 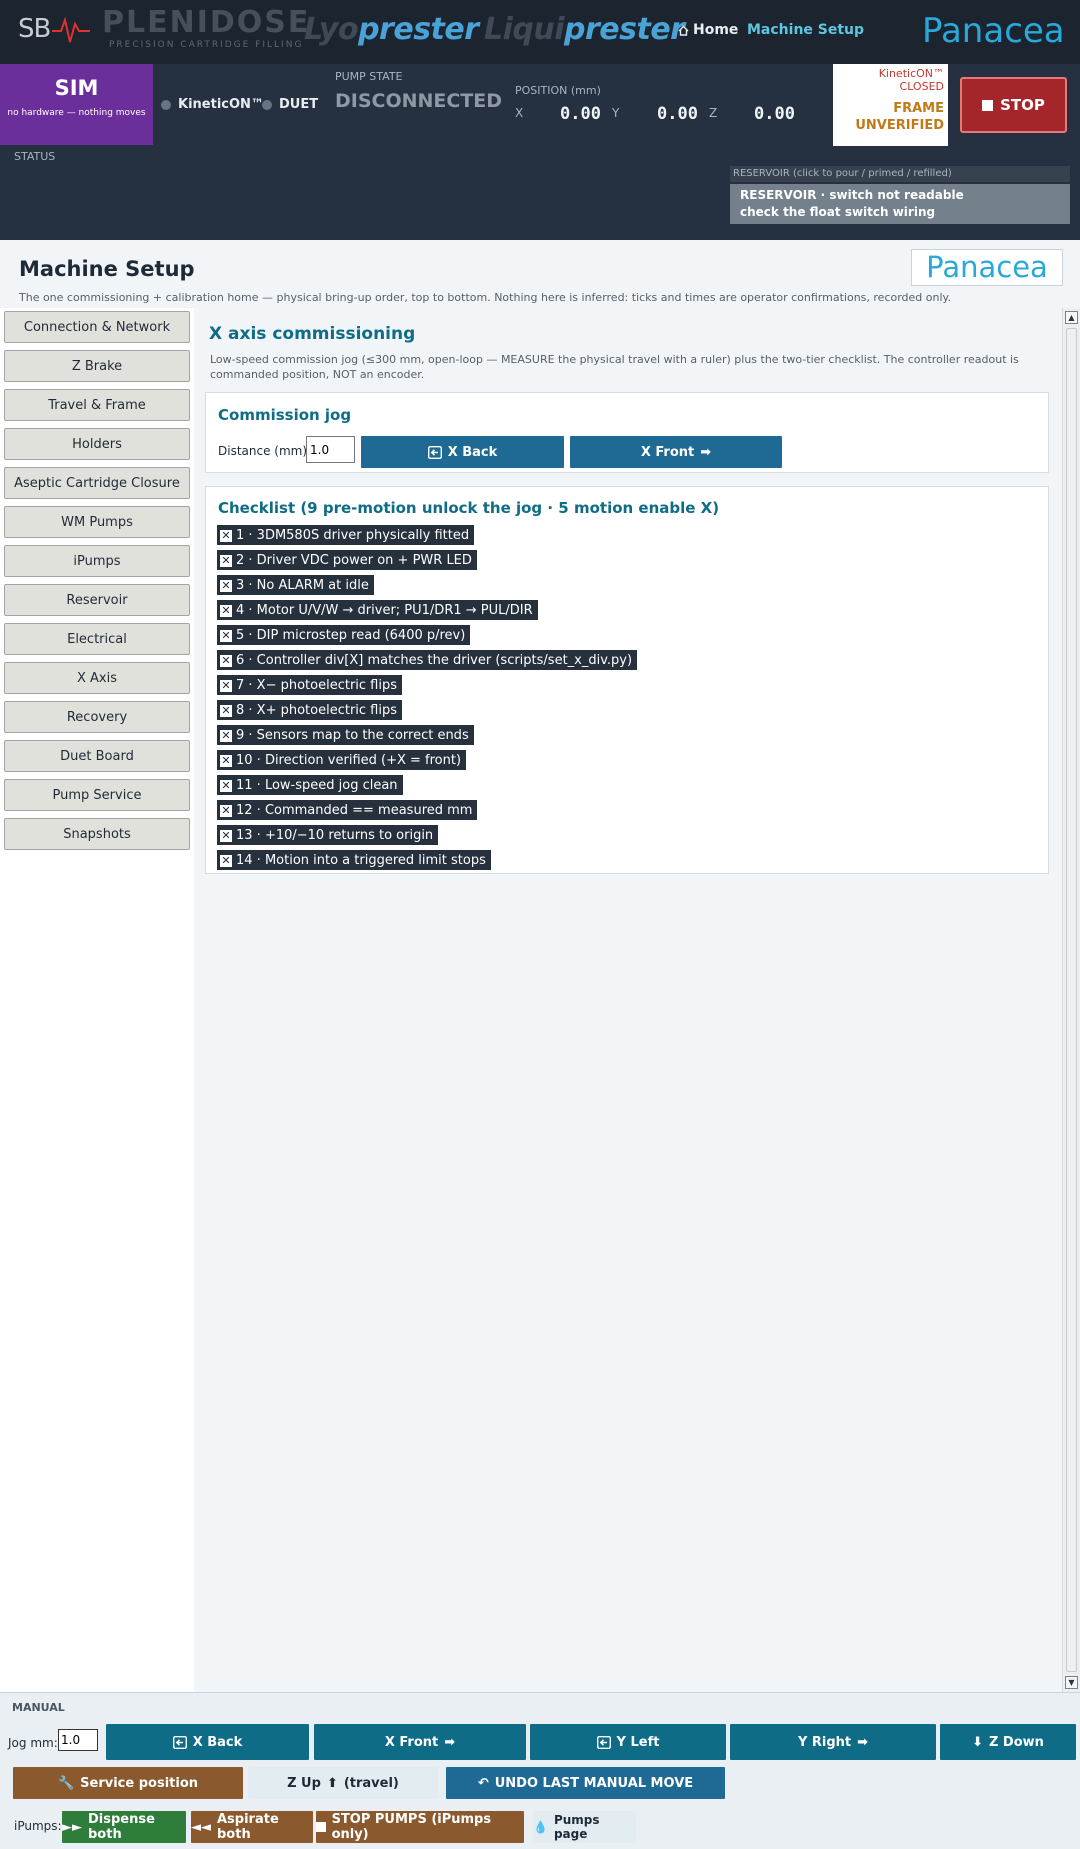 What do you see at coordinates (391, 30) in the screenshot?
I see `brand-lyoprester: Lyoprester` at bounding box center [391, 30].